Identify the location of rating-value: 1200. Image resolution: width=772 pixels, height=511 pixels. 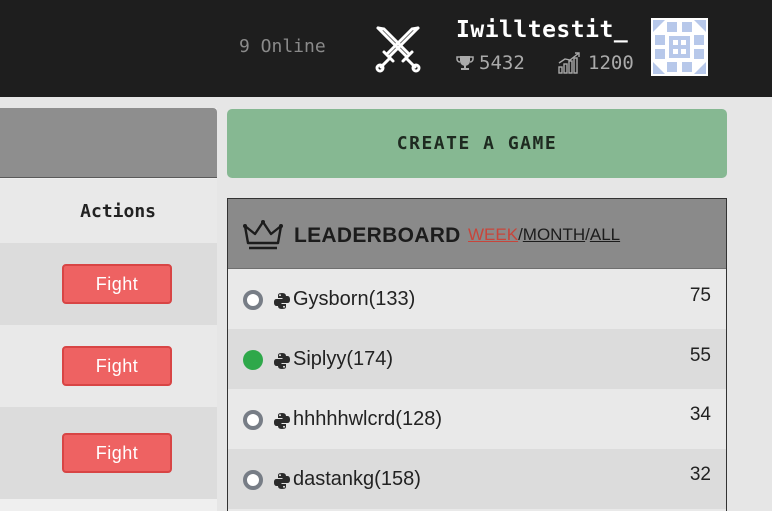
(611, 63).